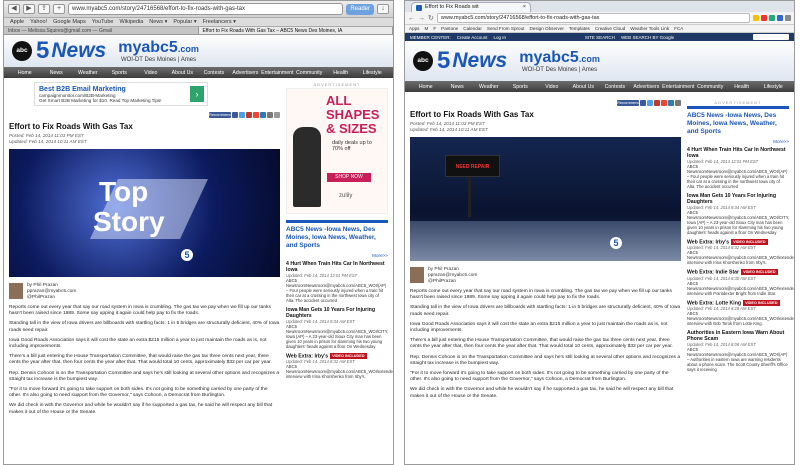  Describe the element at coordinates (103, 22) in the screenshot. I see `bookmark-item: YouTube` at that location.